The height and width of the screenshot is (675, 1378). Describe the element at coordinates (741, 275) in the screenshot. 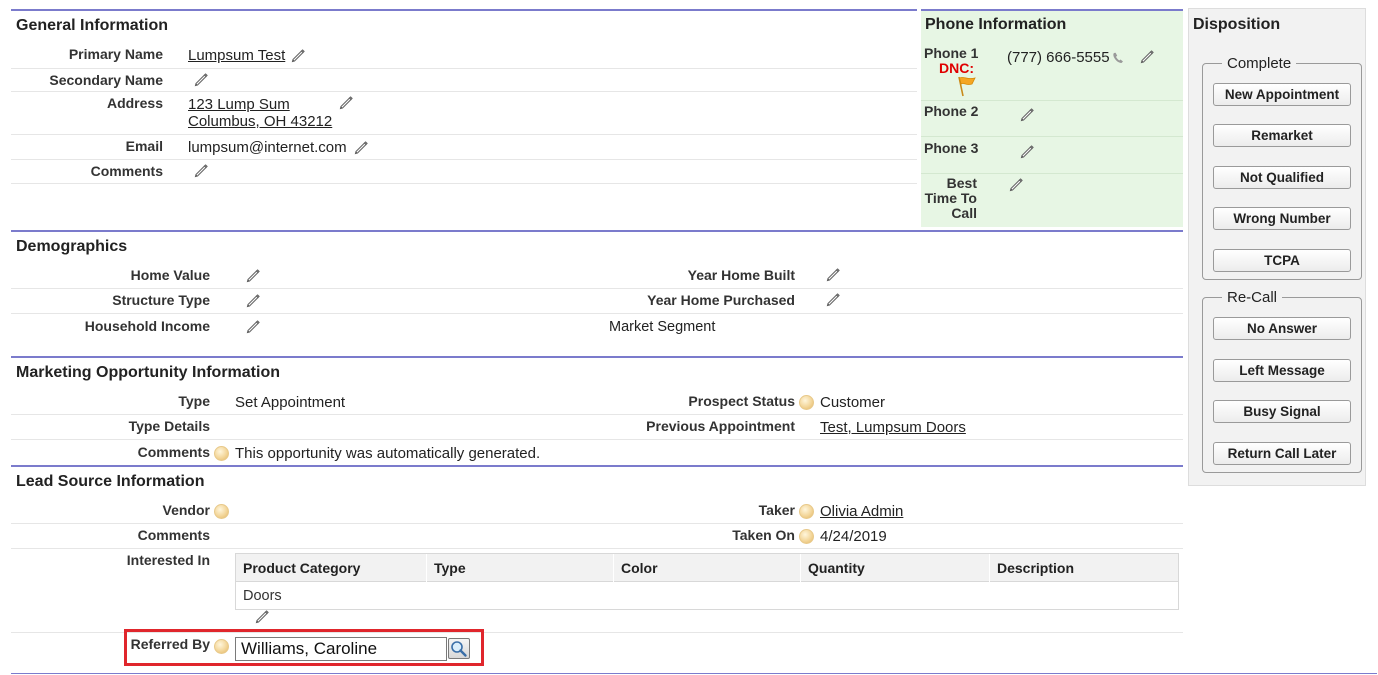

I see `year-home-built-label: Year Home Built` at that location.